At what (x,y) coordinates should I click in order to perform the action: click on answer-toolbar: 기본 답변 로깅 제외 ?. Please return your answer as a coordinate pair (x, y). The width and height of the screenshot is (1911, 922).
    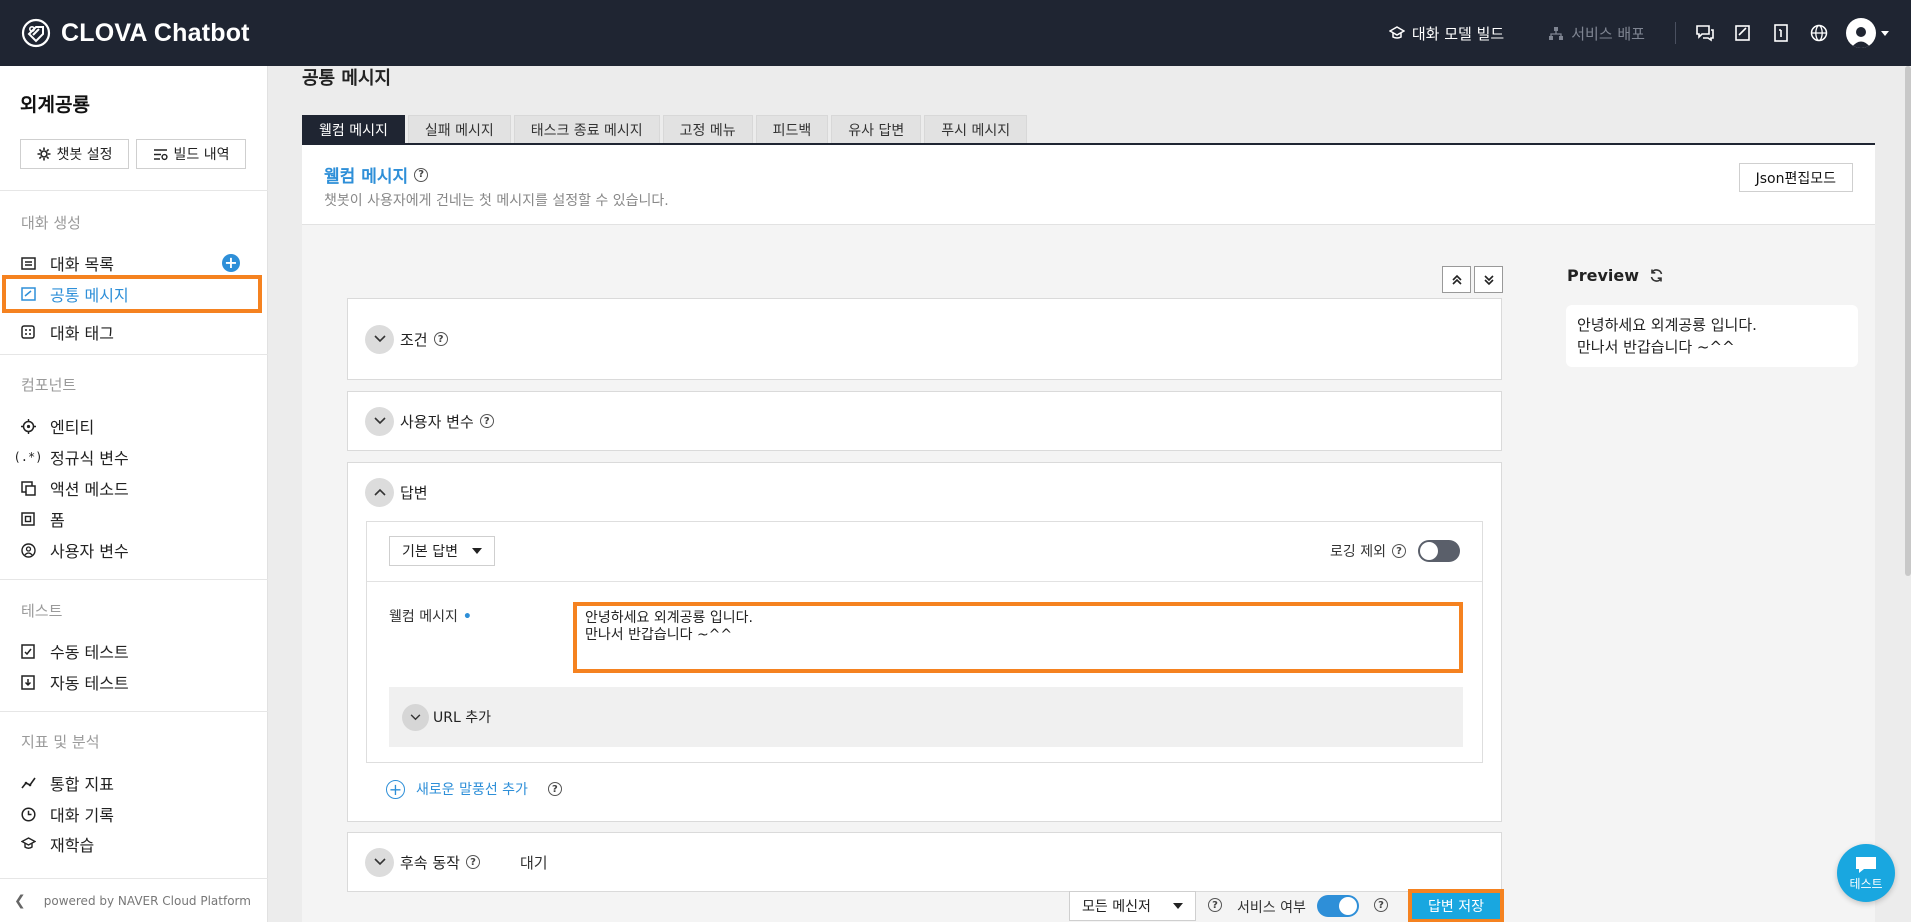
    Looking at the image, I should click on (924, 552).